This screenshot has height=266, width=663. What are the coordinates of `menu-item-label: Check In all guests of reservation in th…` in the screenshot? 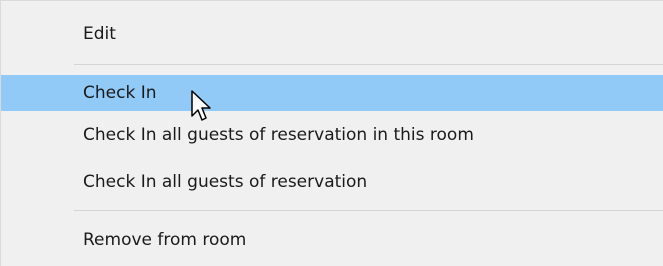 It's located at (278, 135).